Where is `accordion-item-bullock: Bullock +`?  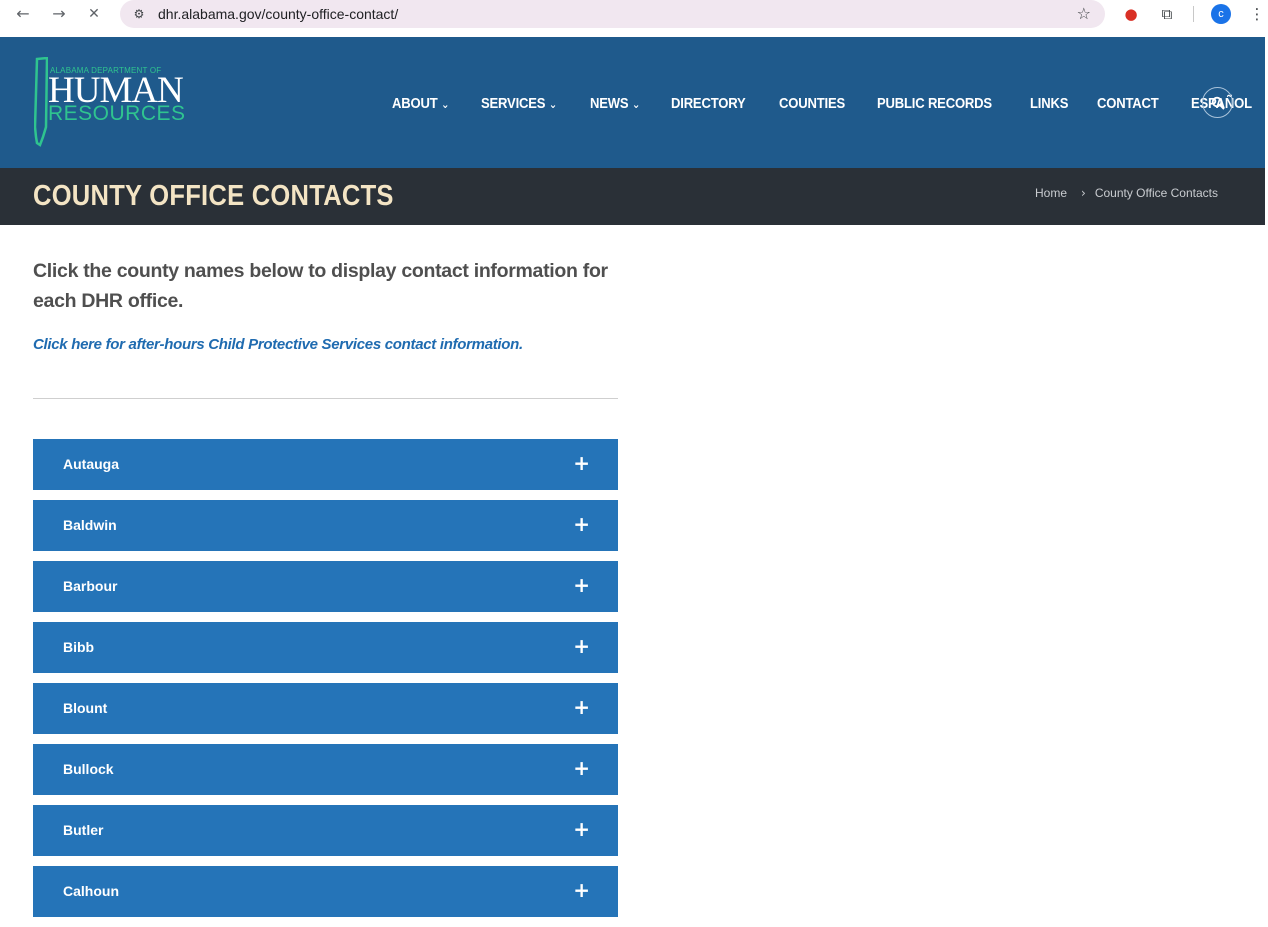
accordion-item-bullock: Bullock + is located at coordinates (325, 769).